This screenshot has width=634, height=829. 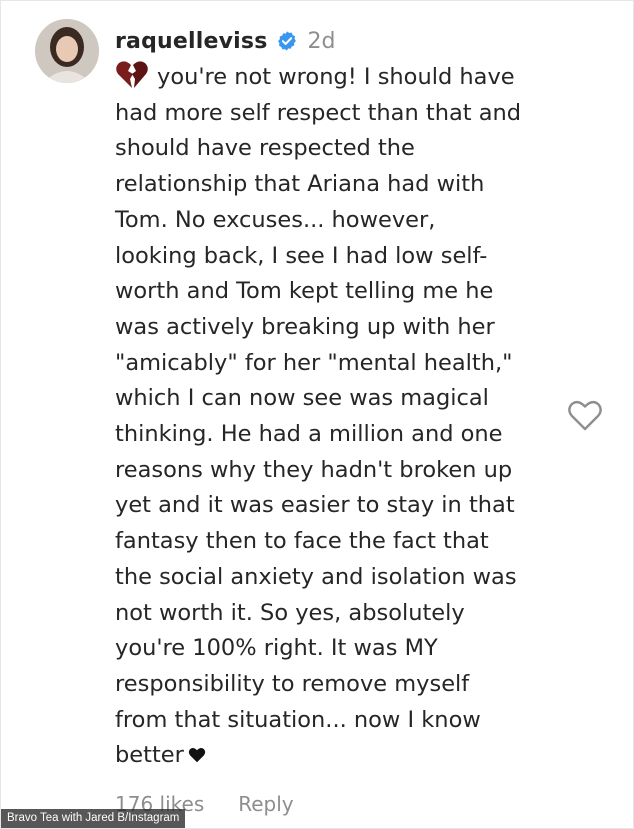 I want to click on comment-time: 2d, so click(x=321, y=41).